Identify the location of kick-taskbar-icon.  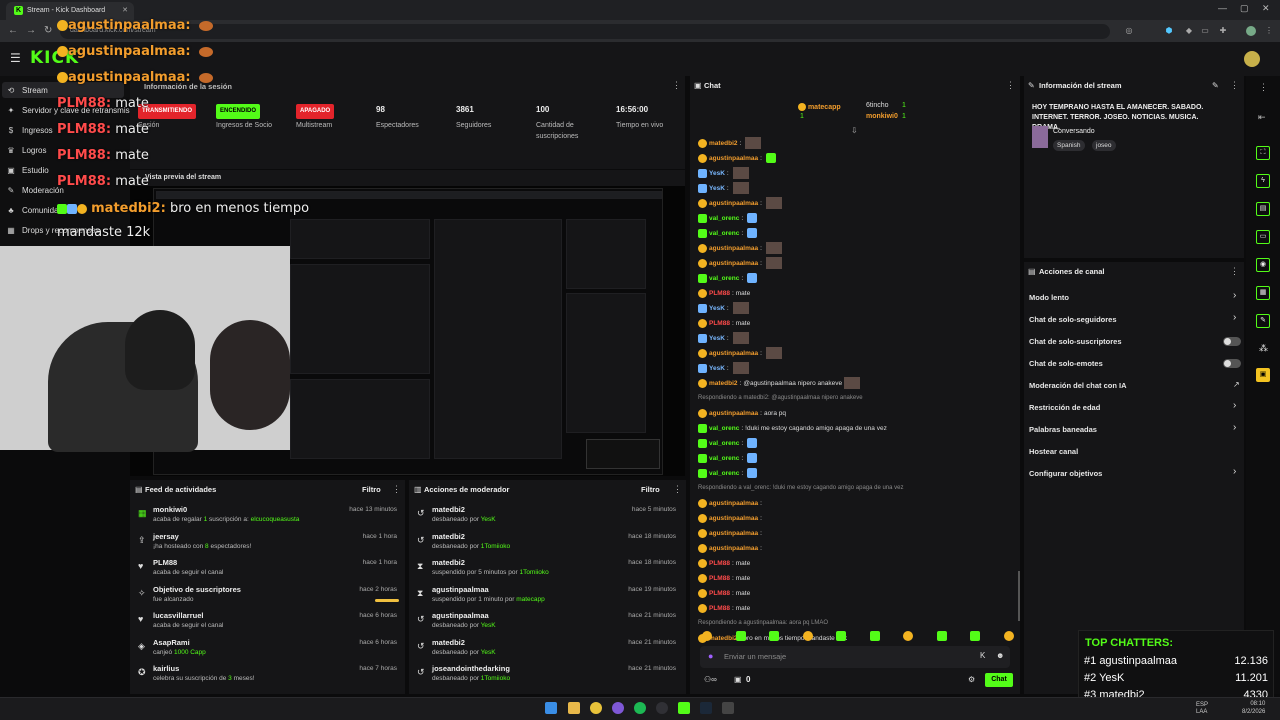
(684, 708).